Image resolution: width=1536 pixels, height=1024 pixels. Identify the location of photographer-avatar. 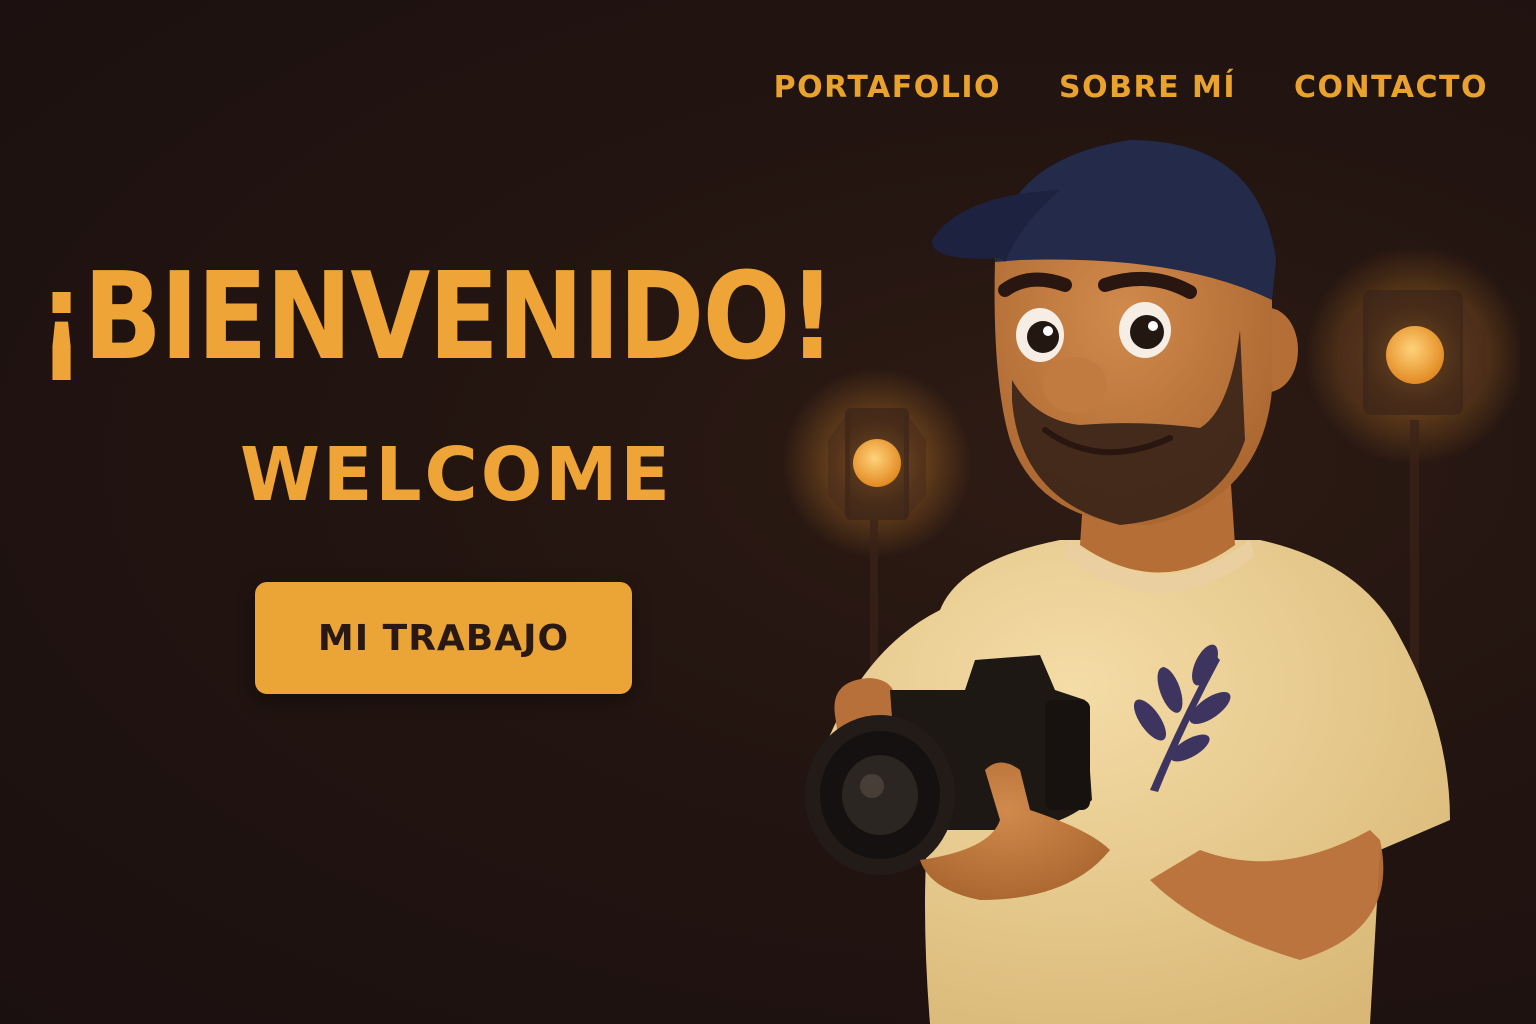
(1114, 332).